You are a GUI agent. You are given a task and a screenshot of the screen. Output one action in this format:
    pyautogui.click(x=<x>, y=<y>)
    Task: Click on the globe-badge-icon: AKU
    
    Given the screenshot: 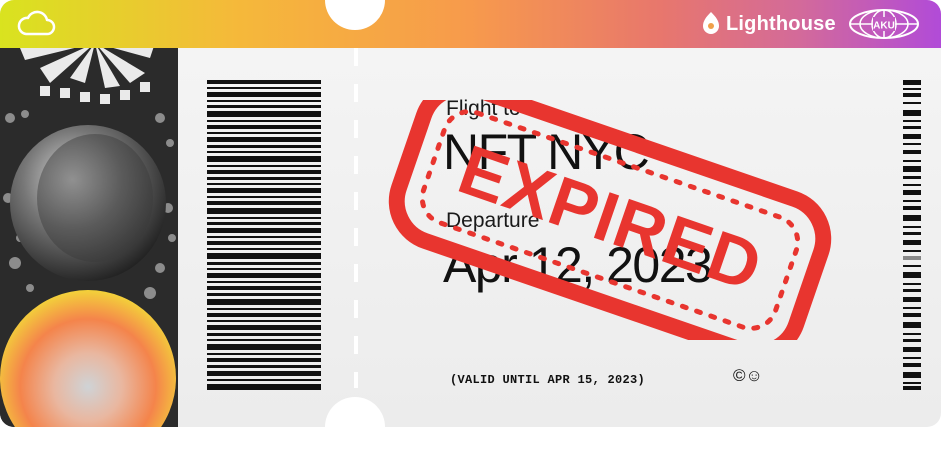 What is the action you would take?
    pyautogui.click(x=884, y=24)
    